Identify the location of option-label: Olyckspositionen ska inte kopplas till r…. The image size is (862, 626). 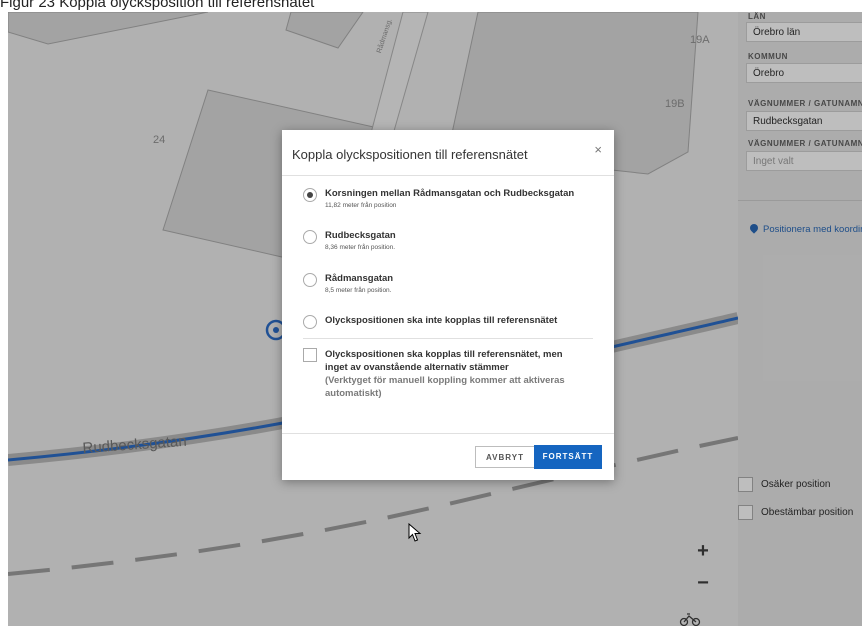
(441, 320).